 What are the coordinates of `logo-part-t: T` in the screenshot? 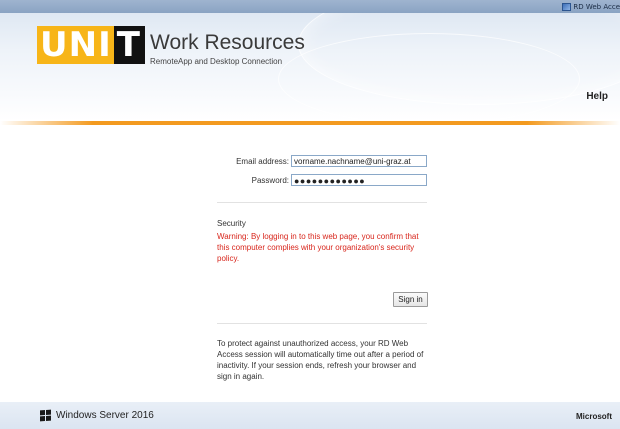 It's located at (129, 45).